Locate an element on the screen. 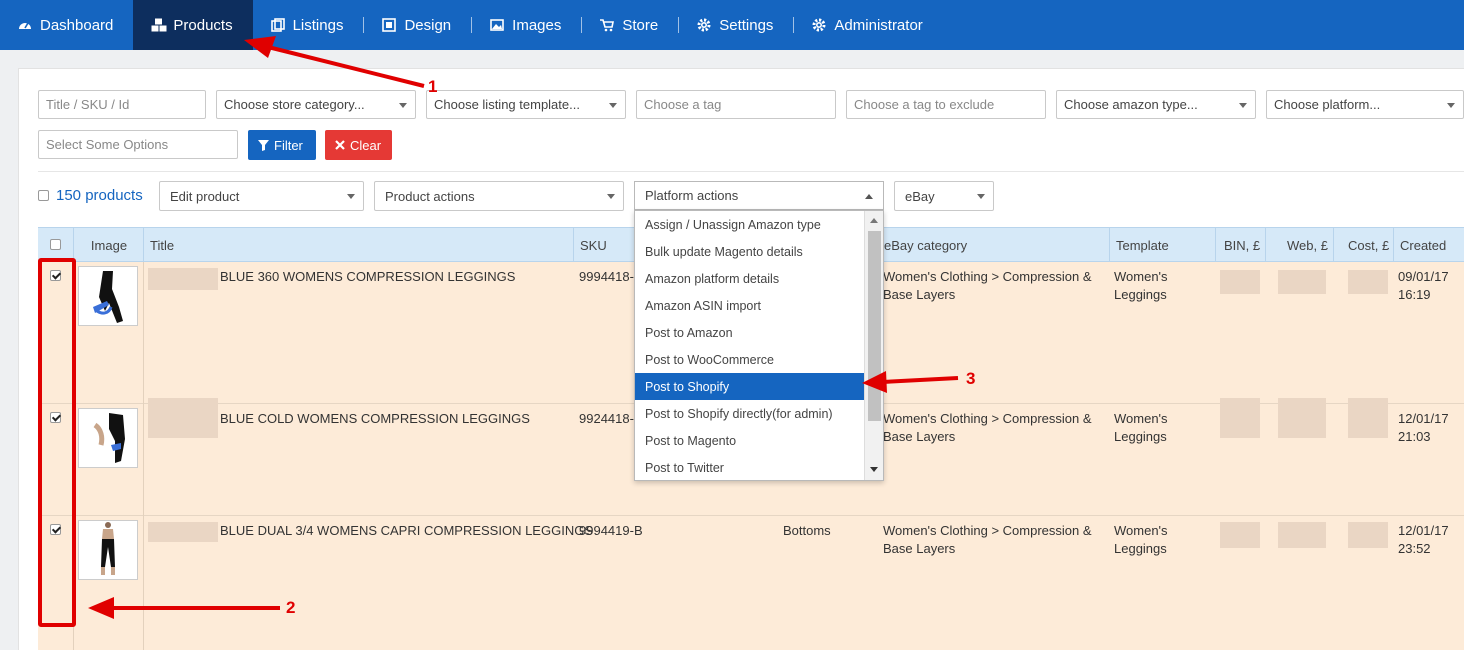 The image size is (1464, 650). image-icon is located at coordinates (497, 25).